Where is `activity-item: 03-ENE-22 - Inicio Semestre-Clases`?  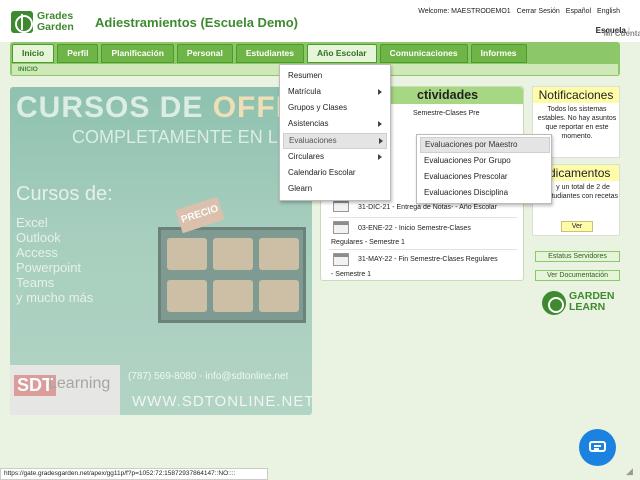
activity-item: 03-ENE-22 - Inicio Semestre-Clases is located at coordinates (414, 229).